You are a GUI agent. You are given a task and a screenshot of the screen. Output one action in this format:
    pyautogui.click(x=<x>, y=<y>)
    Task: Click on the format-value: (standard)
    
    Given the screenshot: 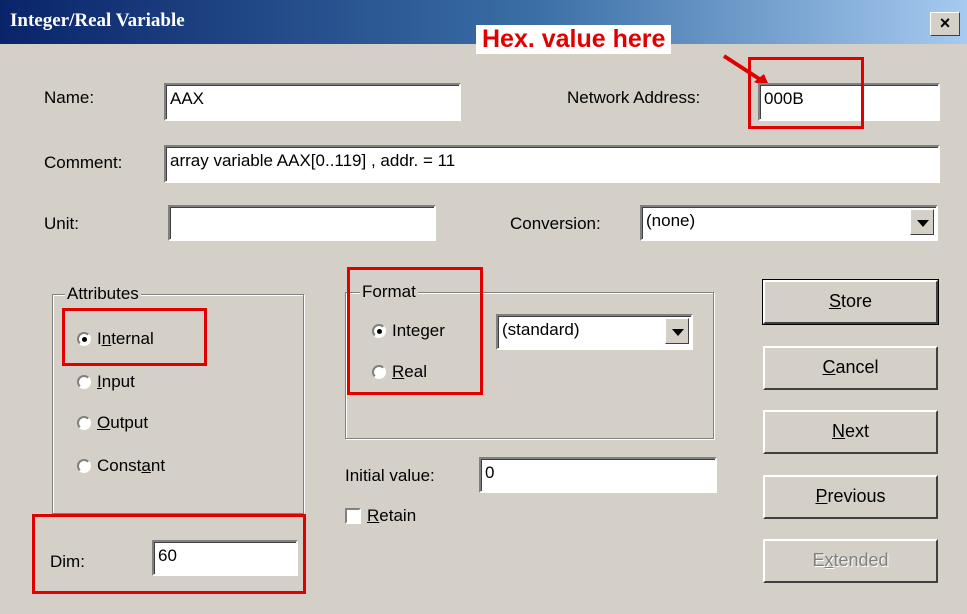 What is the action you would take?
    pyautogui.click(x=541, y=329)
    